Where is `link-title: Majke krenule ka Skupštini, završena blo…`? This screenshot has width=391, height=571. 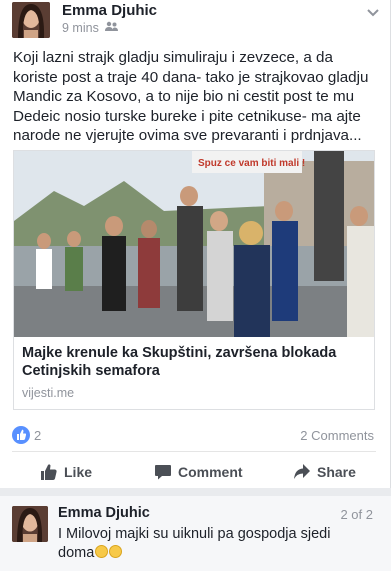 link-title: Majke krenule ka Skupštini, završena blo… is located at coordinates (195, 362).